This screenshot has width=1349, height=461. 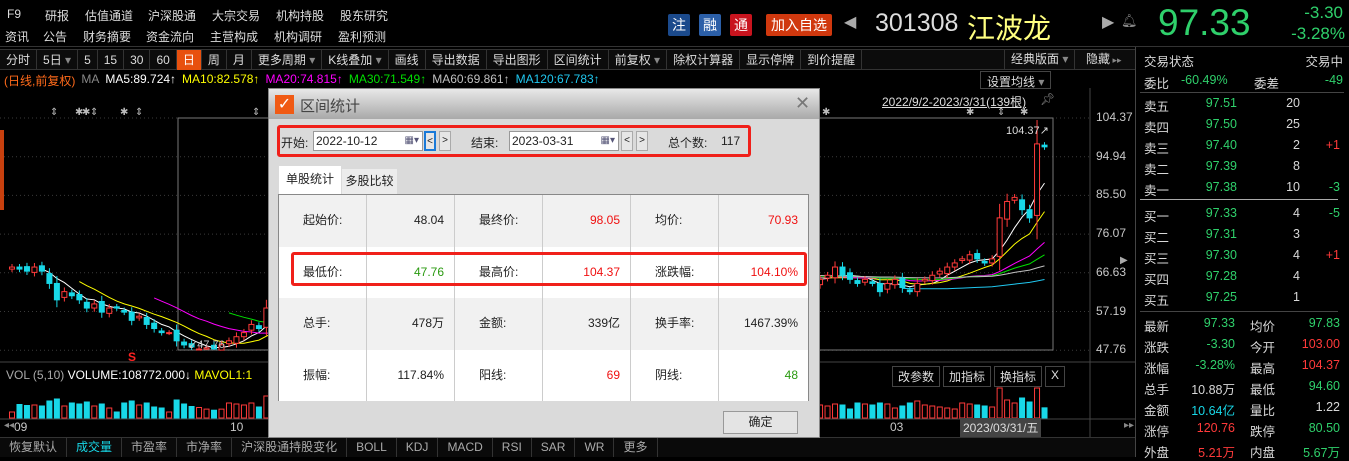 I want to click on stat-label: 最高, so click(x=1263, y=369).